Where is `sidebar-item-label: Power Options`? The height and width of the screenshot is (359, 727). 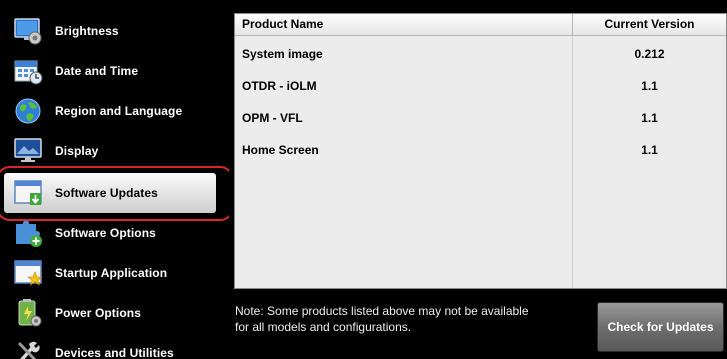
sidebar-item-label: Power Options is located at coordinates (98, 313).